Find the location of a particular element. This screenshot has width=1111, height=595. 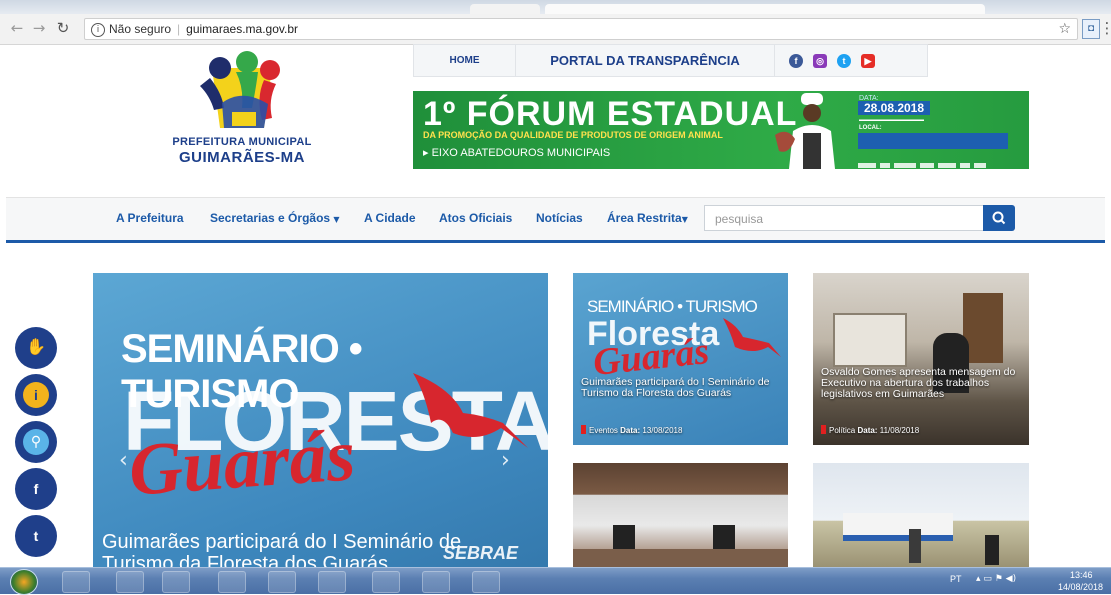

address-bar: i Não seguro | guimaraes.ma.gov.br ☆ is located at coordinates (581, 29).